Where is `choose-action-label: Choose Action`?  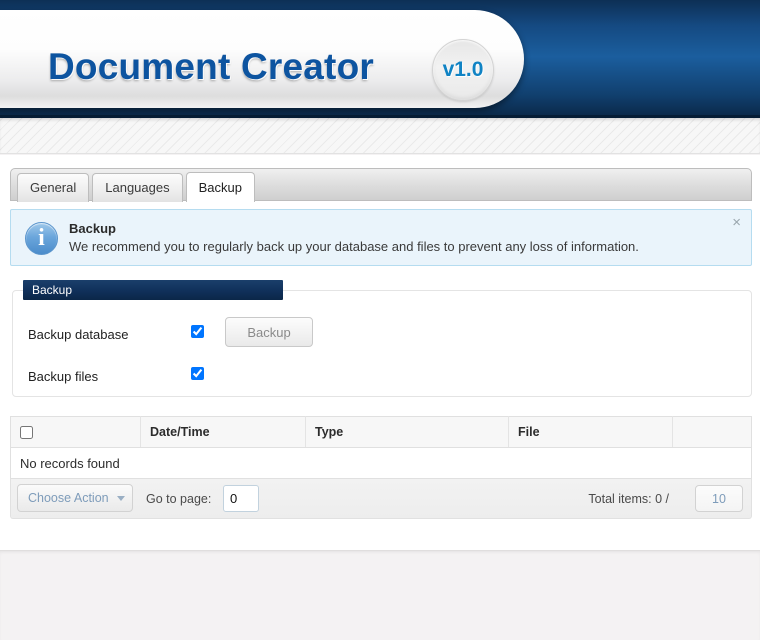 choose-action-label: Choose Action is located at coordinates (68, 498).